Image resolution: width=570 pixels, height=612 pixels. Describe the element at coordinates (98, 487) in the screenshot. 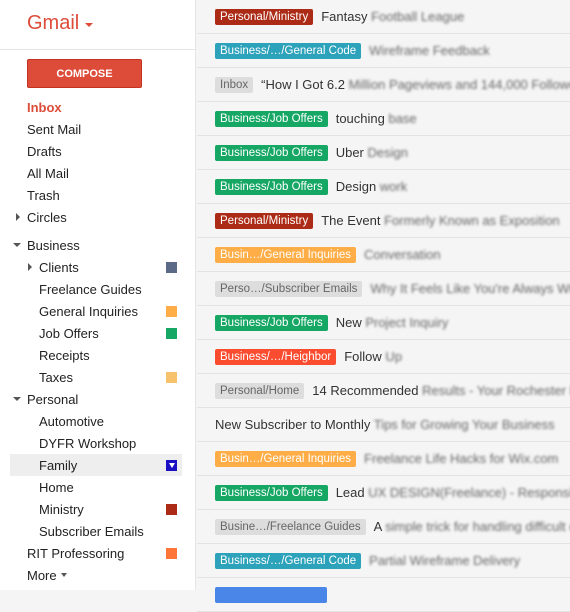

I see `sidebar-item-home: Home` at that location.